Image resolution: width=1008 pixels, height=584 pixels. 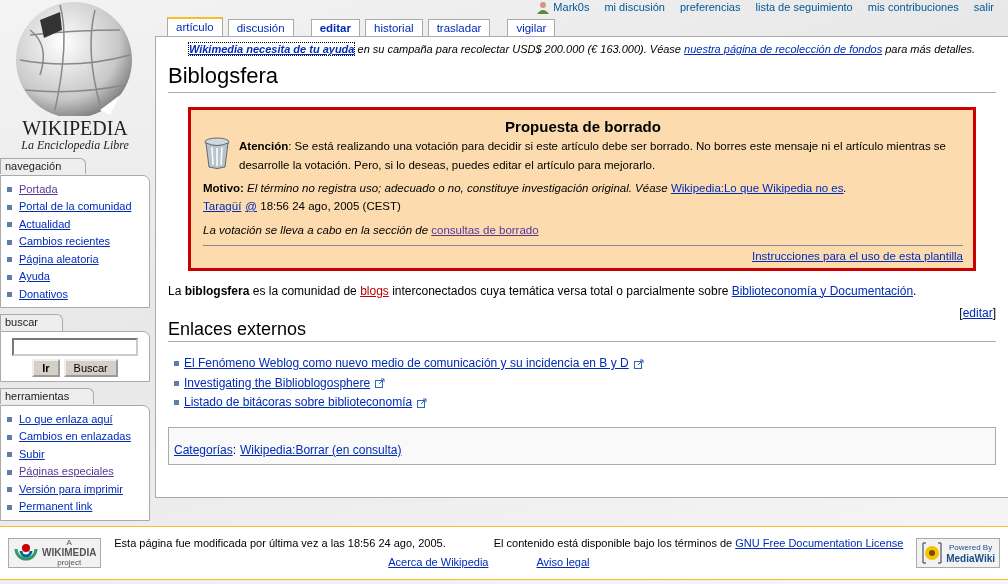 What do you see at coordinates (563, 562) in the screenshot?
I see `footer-link: Aviso legal` at bounding box center [563, 562].